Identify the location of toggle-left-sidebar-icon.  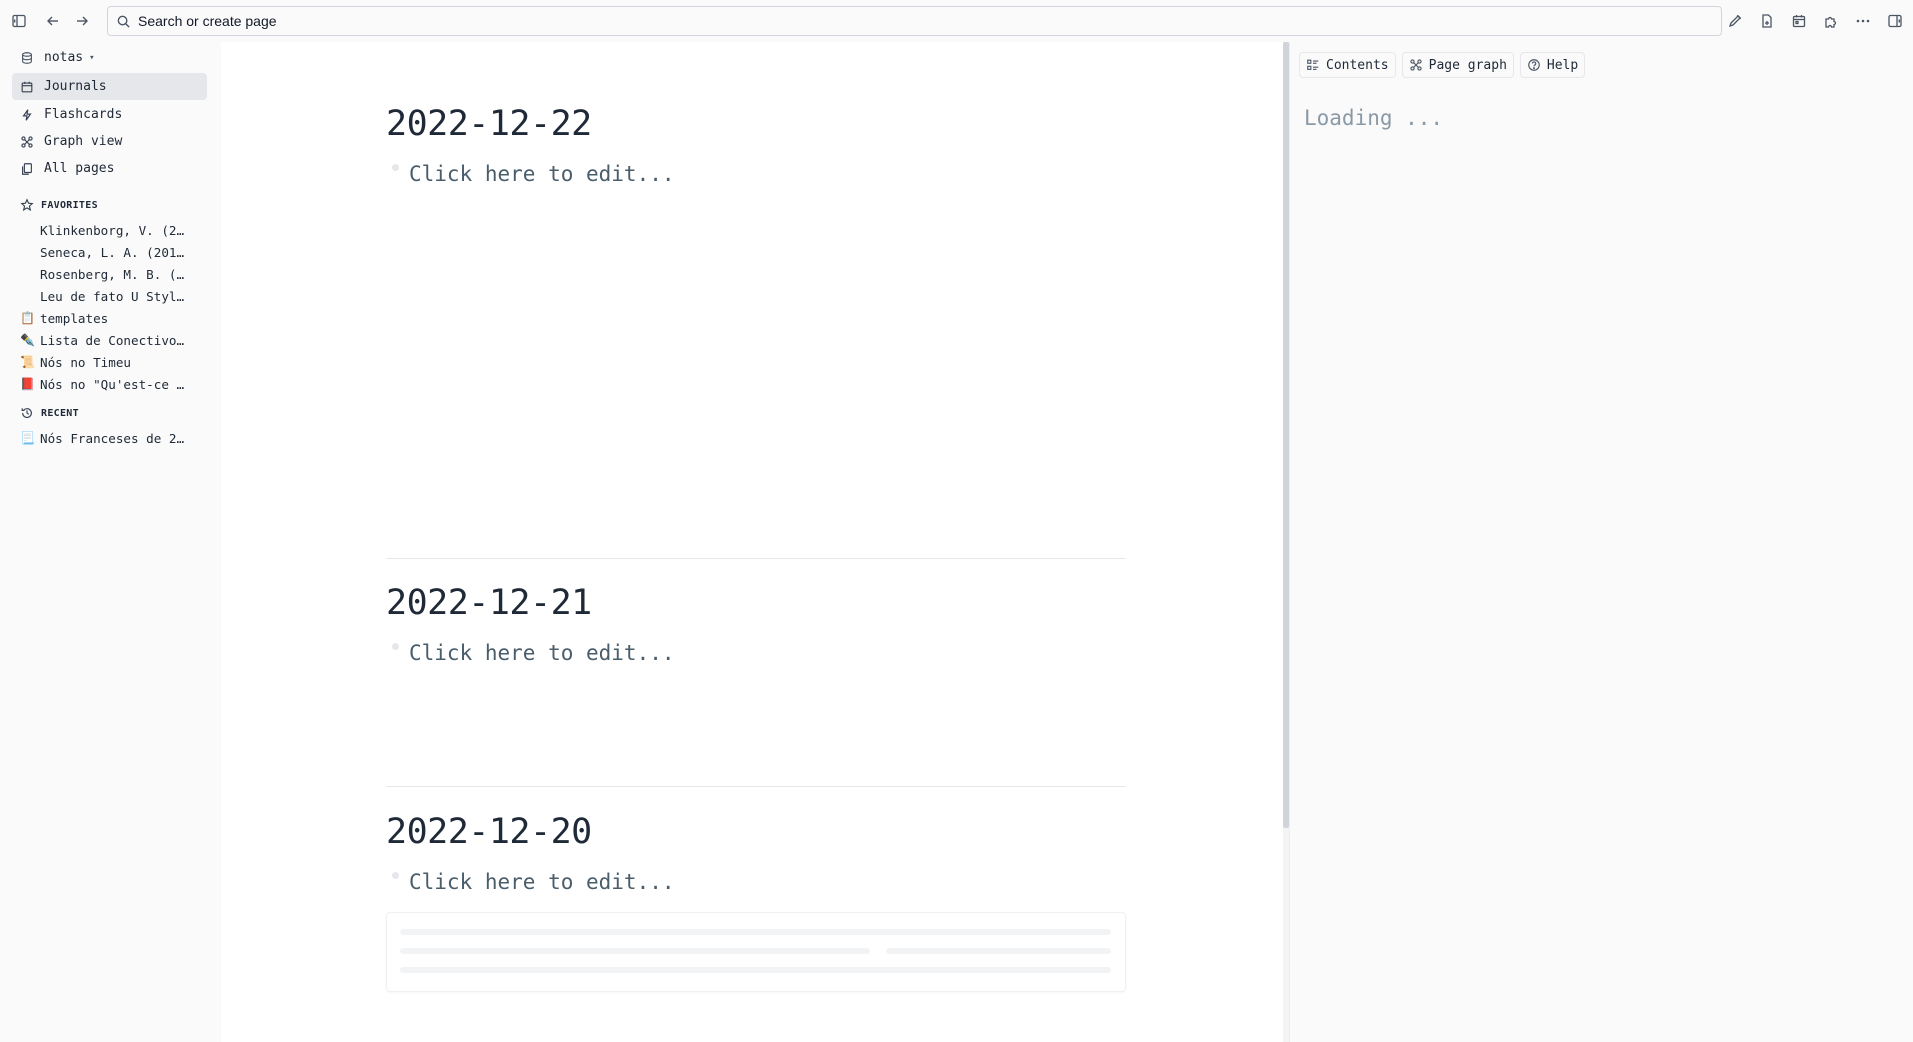
(19, 21).